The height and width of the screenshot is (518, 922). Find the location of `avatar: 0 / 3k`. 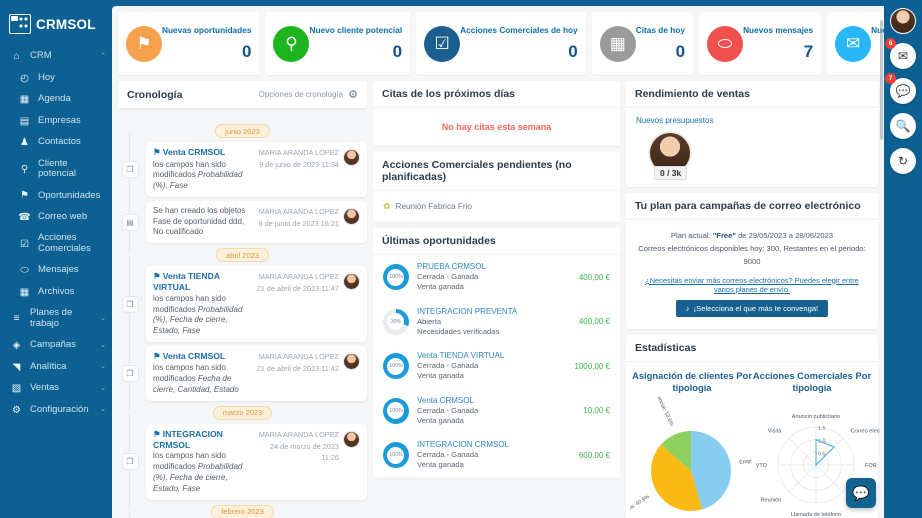

avatar: 0 / 3k is located at coordinates (670, 155).